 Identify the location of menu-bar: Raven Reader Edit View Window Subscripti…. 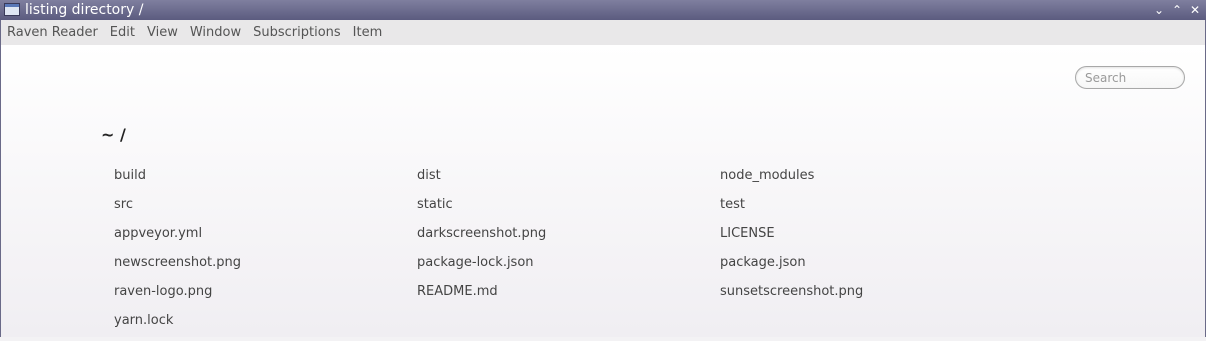
(603, 32).